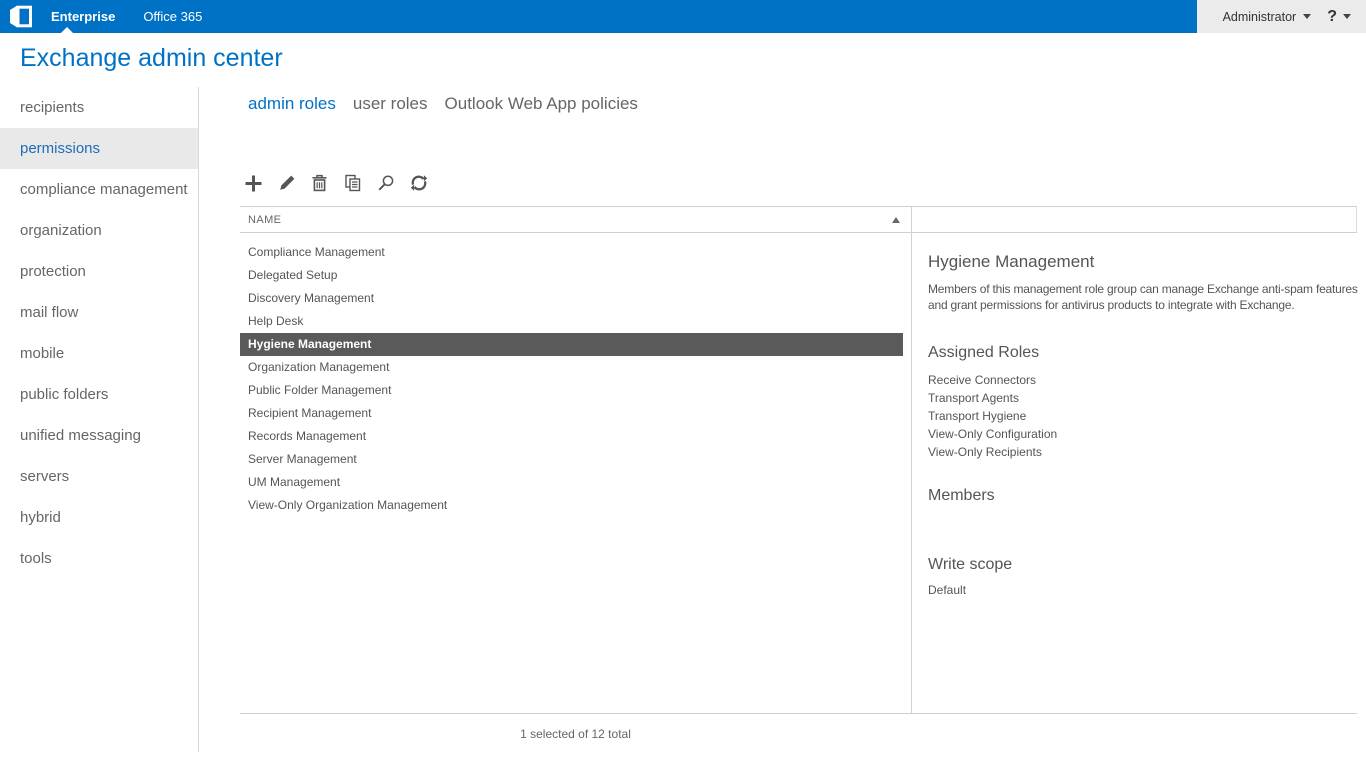 This screenshot has height=768, width=1366. What do you see at coordinates (993, 434) in the screenshot?
I see `list-item: View-Only Configuration` at bounding box center [993, 434].